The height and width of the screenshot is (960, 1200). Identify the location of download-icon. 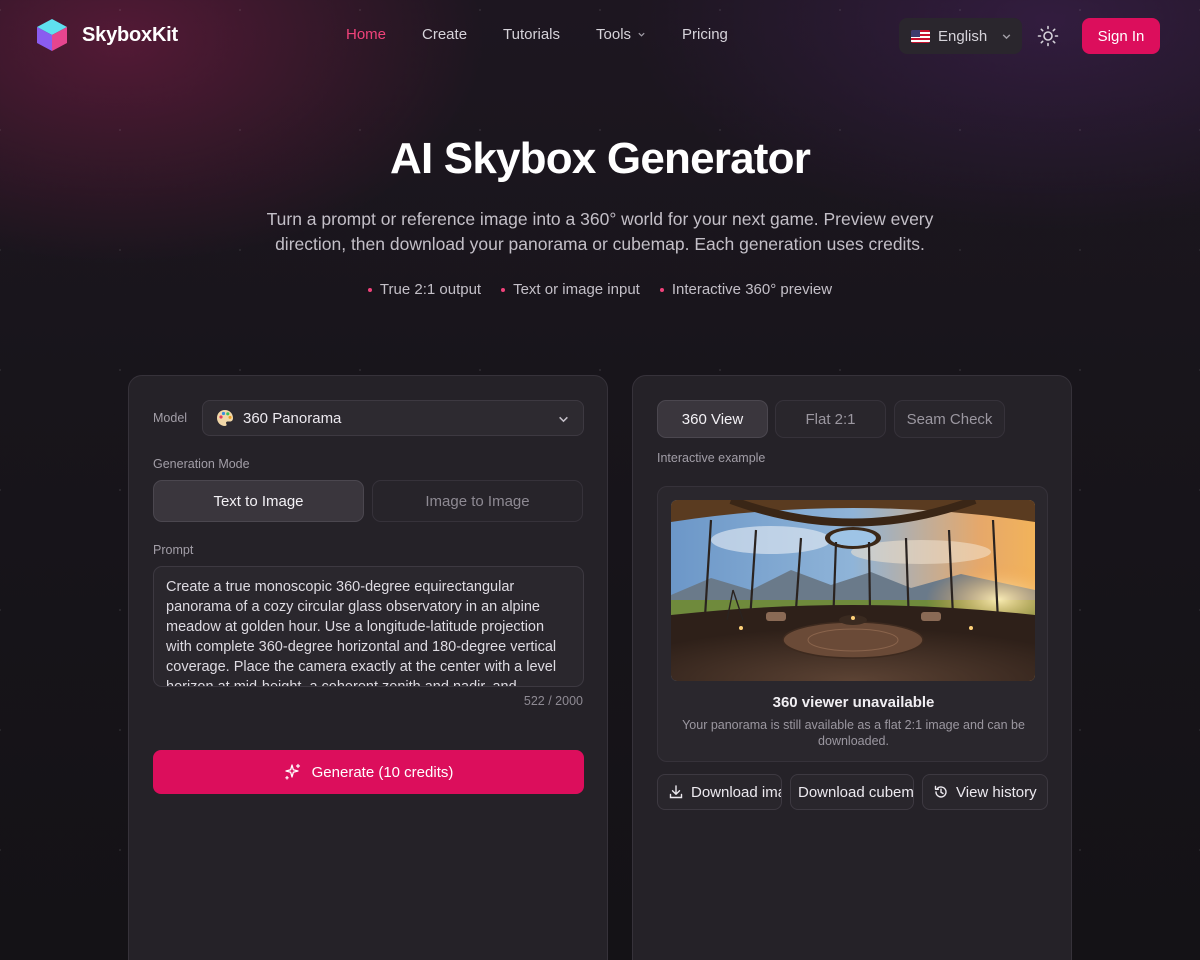
(676, 792).